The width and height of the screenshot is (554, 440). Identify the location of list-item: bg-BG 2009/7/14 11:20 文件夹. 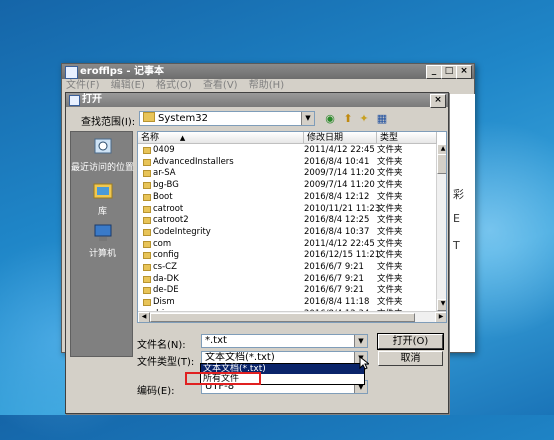
(288, 185).